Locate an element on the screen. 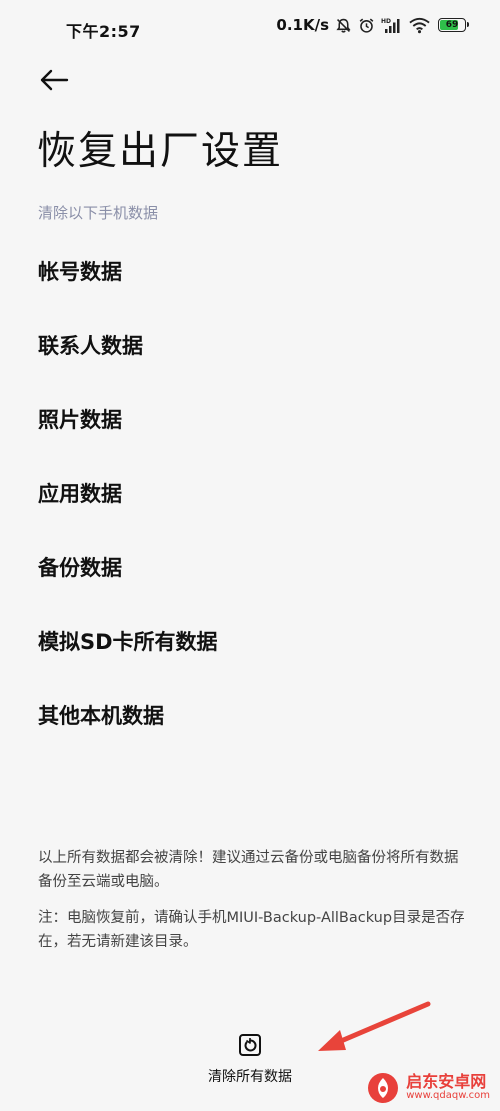 This screenshot has width=500, height=1111. battery-level: 69 is located at coordinates (452, 24).